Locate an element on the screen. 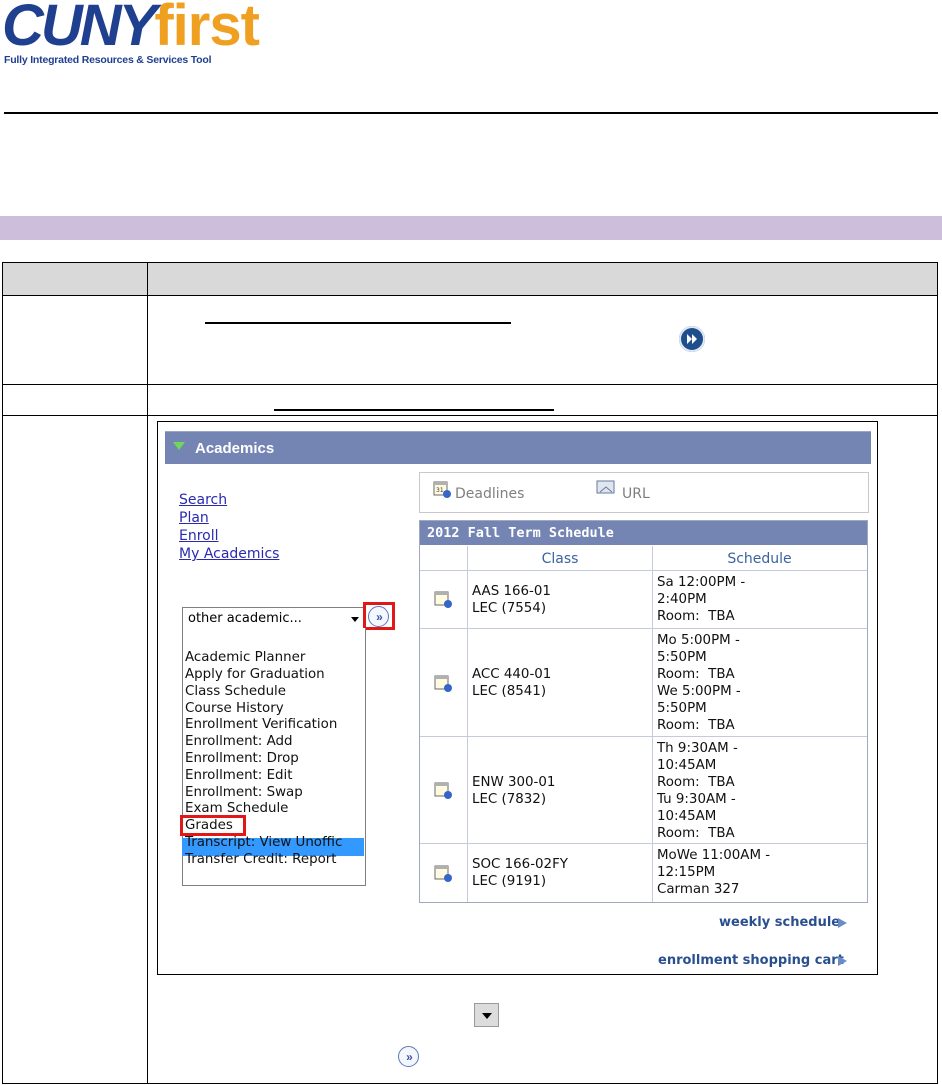  option-enrollment-drop: Enrollment: Drop is located at coordinates (242, 758).